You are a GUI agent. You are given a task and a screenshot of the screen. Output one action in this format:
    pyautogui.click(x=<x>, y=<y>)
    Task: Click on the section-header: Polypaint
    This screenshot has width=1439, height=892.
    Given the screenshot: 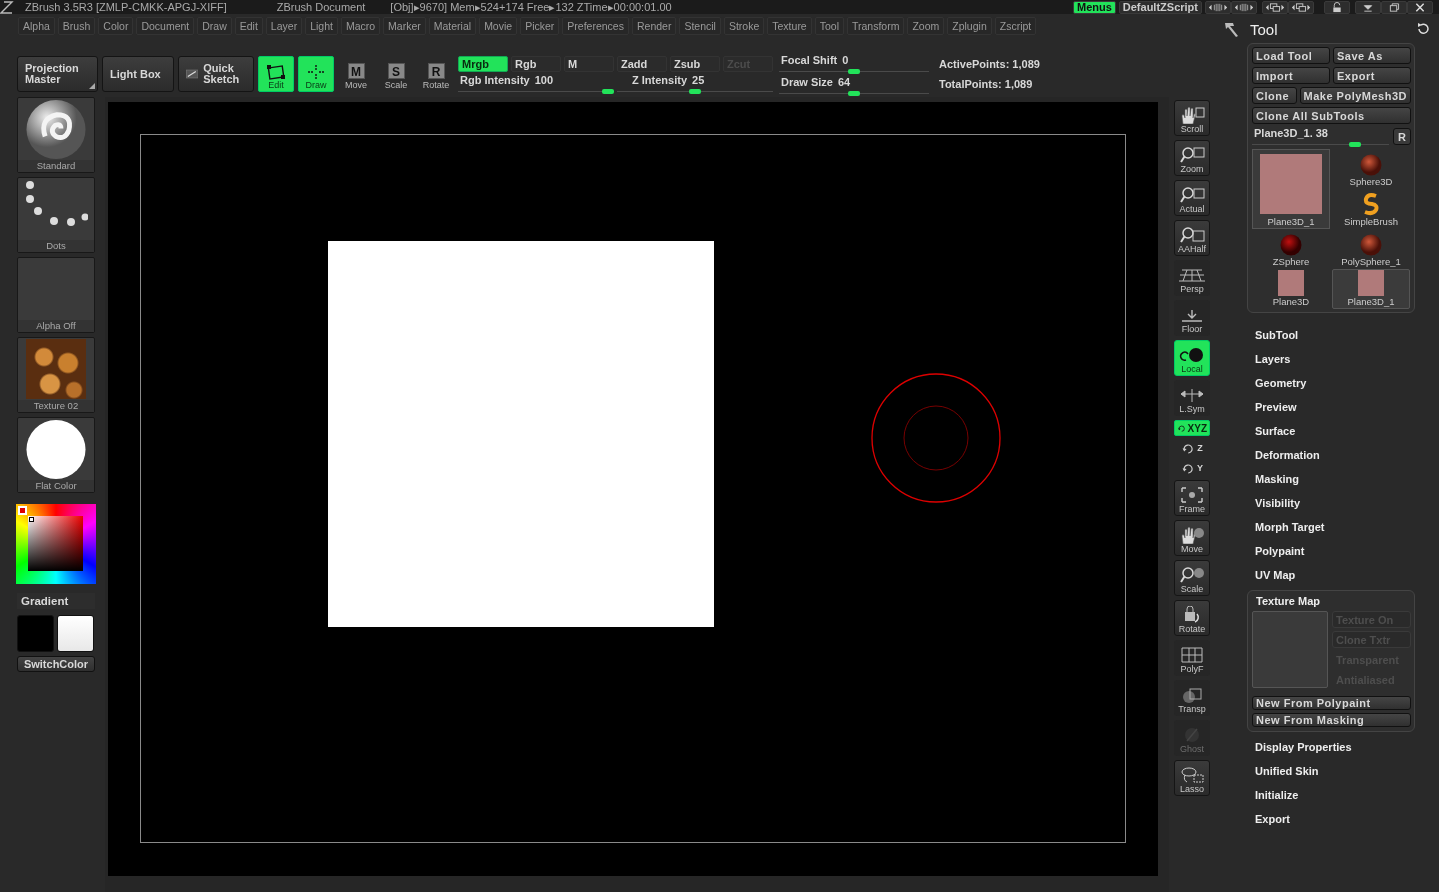 What is the action you would take?
    pyautogui.click(x=1331, y=551)
    